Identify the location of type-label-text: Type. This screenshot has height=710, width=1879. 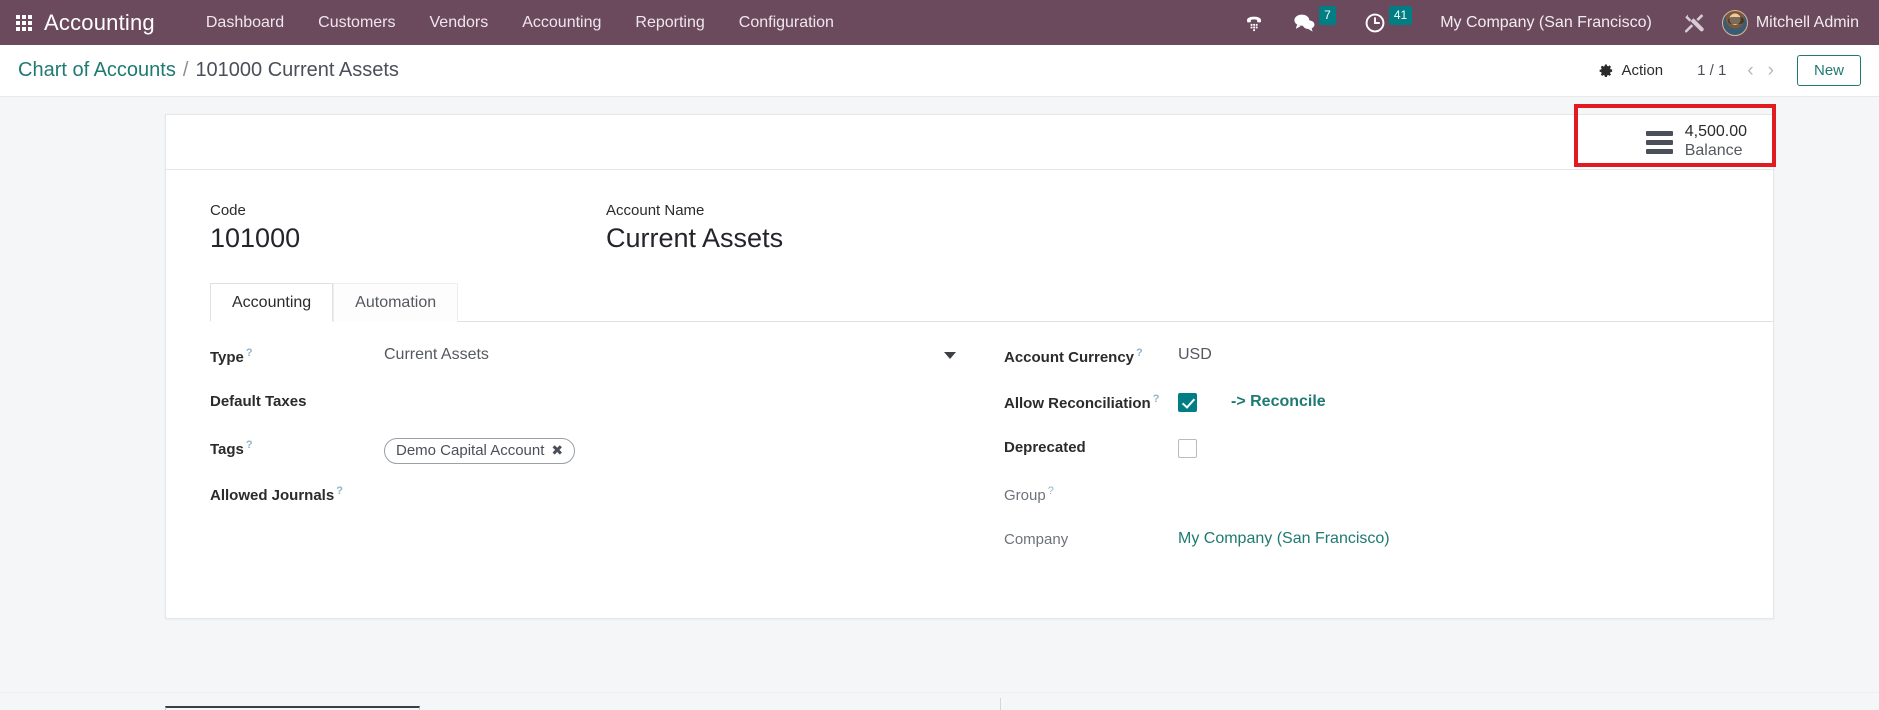
(227, 358).